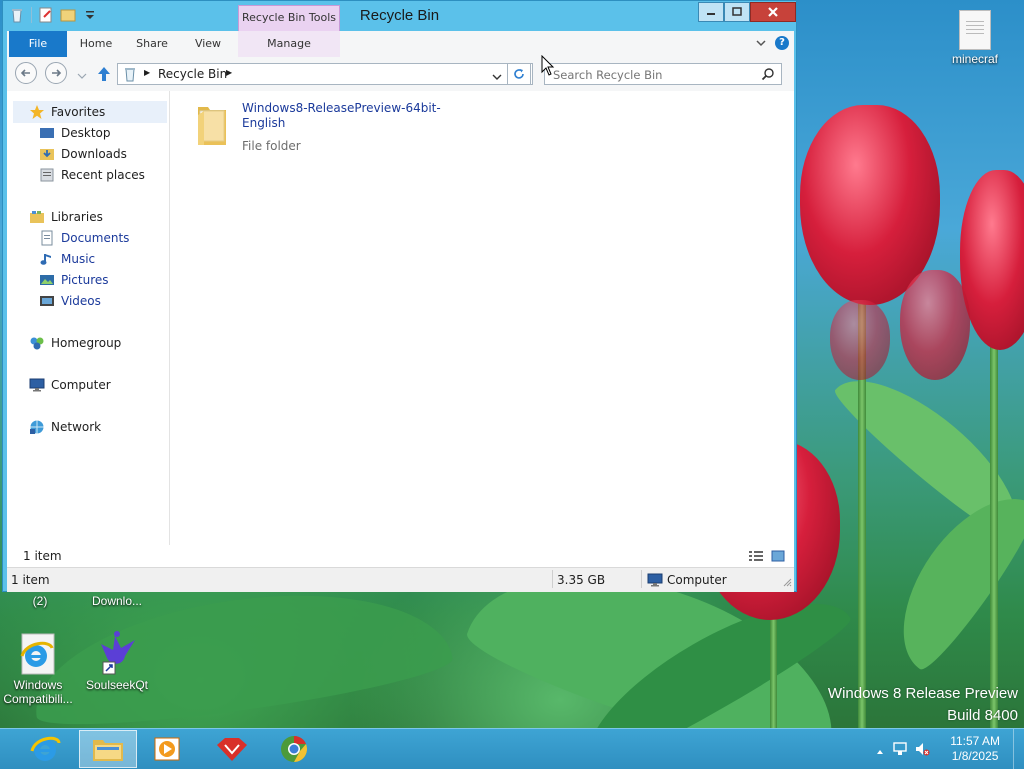 The image size is (1024, 769). I want to click on back-arrow-icon, so click(25, 73).